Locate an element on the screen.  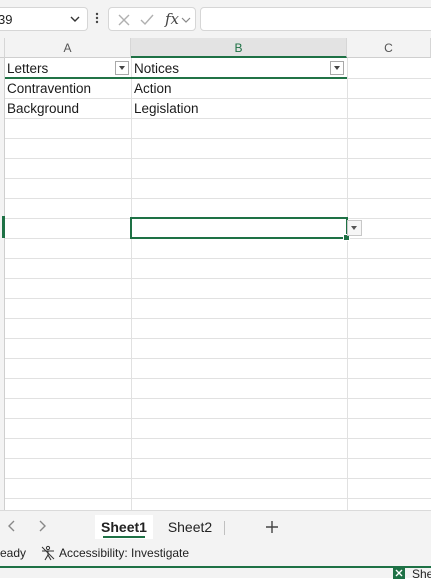
table-cell: Background is located at coordinates (68, 108).